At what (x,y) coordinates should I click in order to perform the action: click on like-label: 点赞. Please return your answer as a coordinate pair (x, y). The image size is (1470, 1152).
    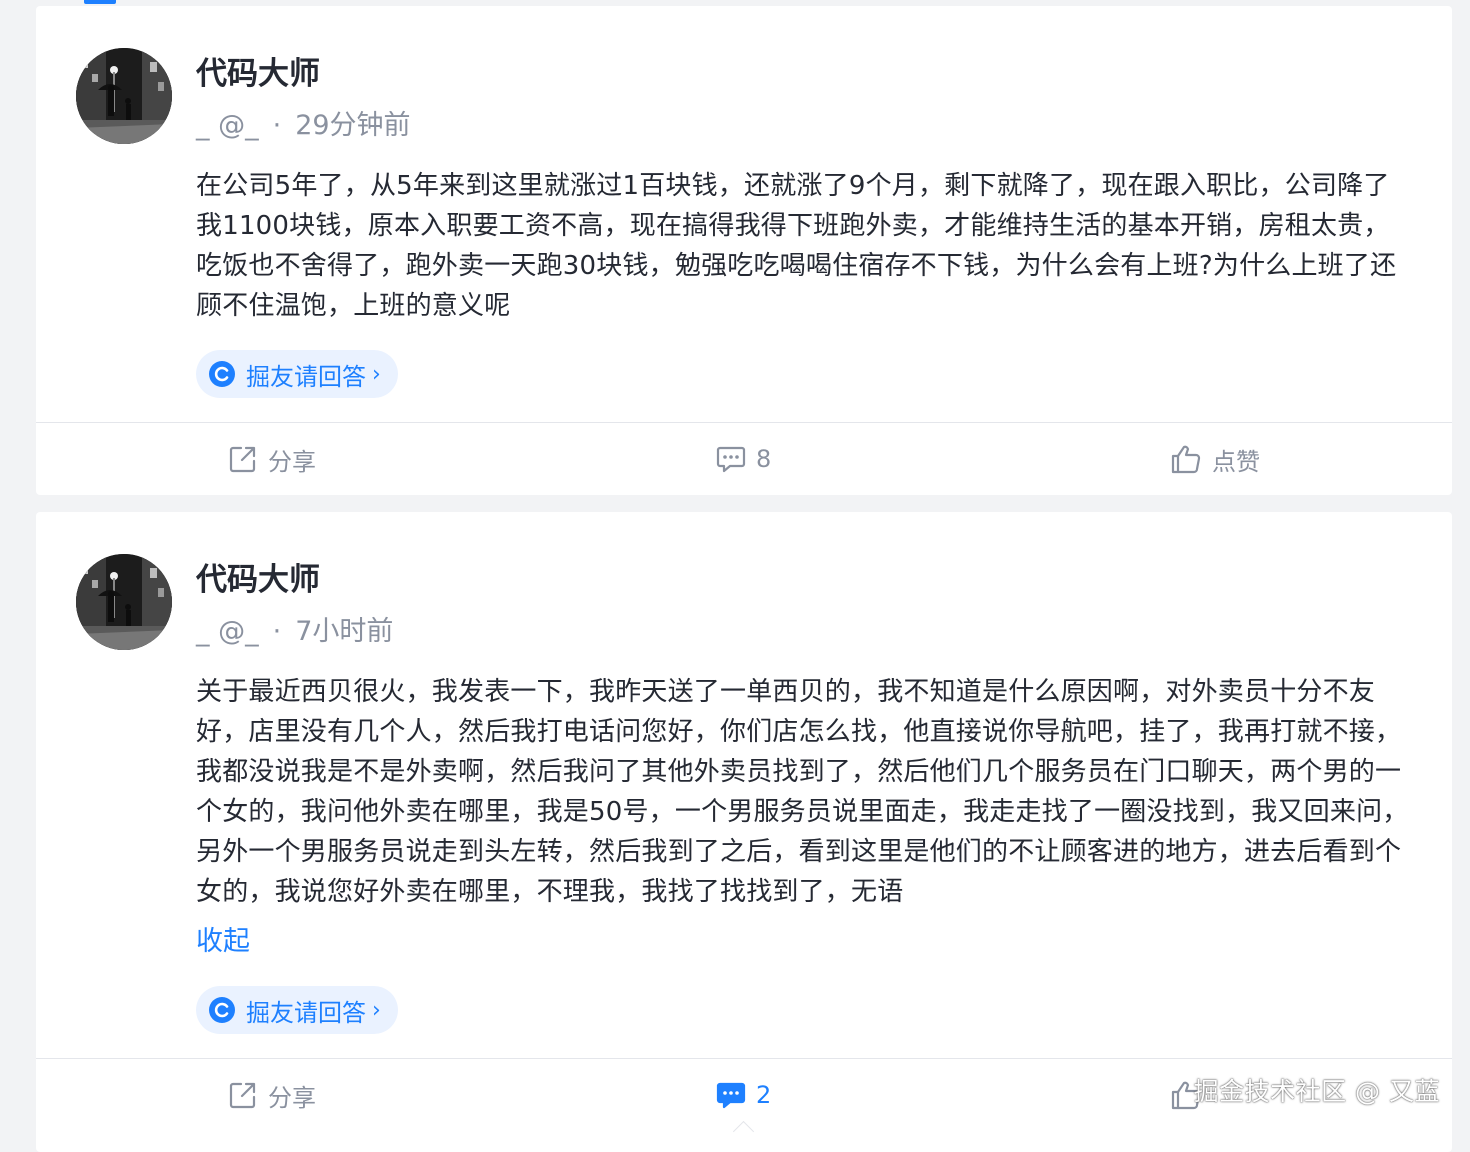
    Looking at the image, I should click on (1236, 461).